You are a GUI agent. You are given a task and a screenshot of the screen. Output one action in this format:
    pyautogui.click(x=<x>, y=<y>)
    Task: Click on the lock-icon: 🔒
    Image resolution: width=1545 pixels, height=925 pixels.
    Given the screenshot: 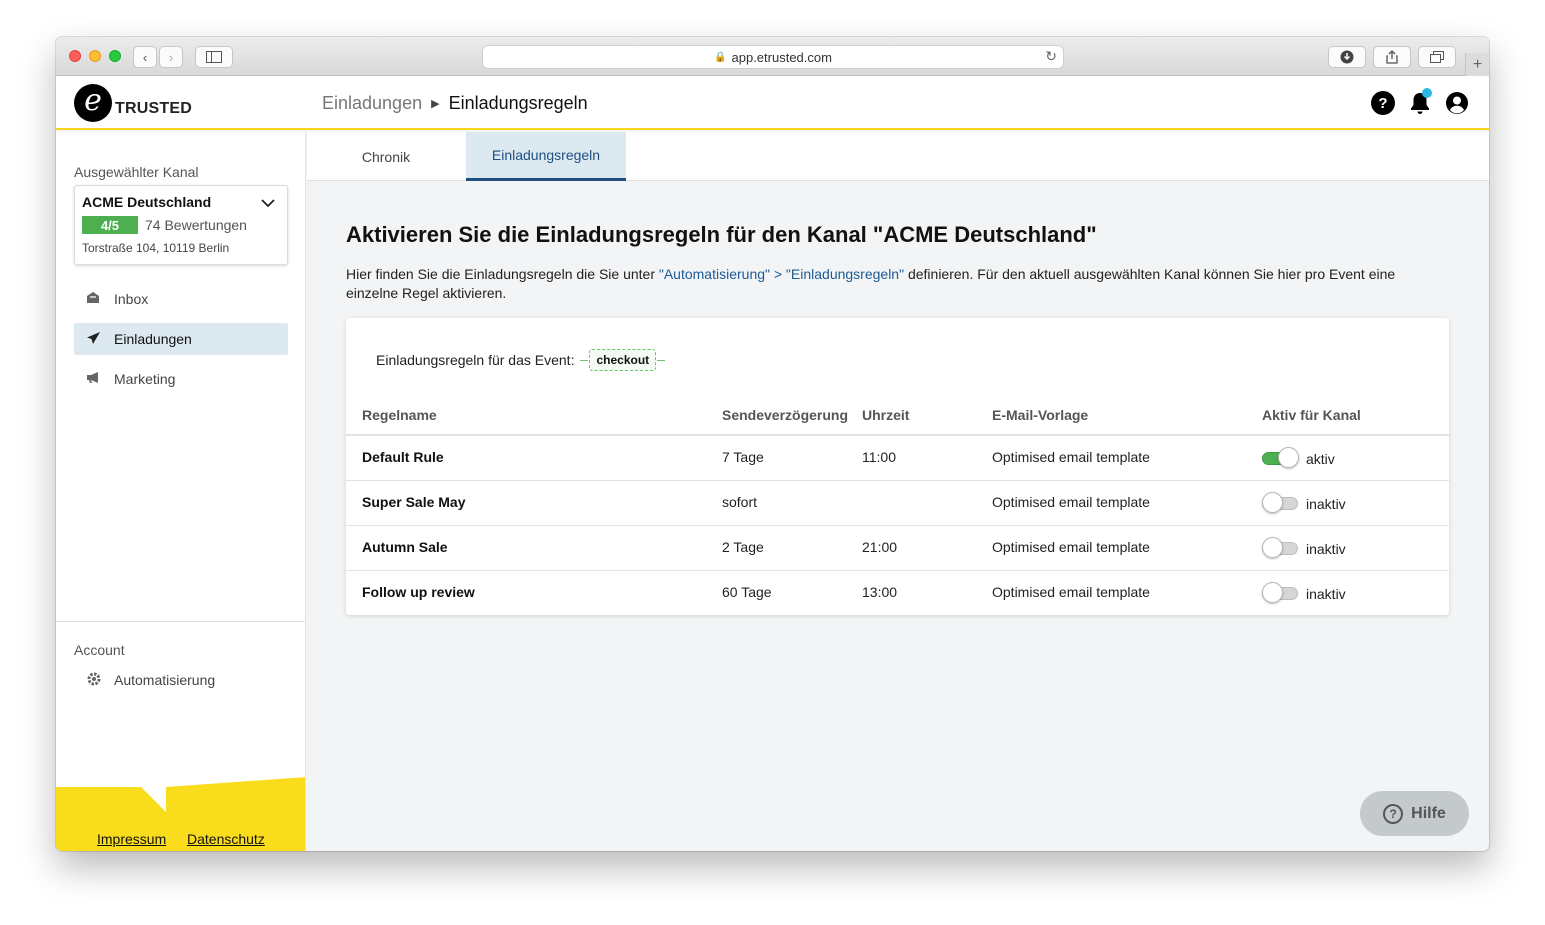 What is the action you would take?
    pyautogui.click(x=720, y=57)
    